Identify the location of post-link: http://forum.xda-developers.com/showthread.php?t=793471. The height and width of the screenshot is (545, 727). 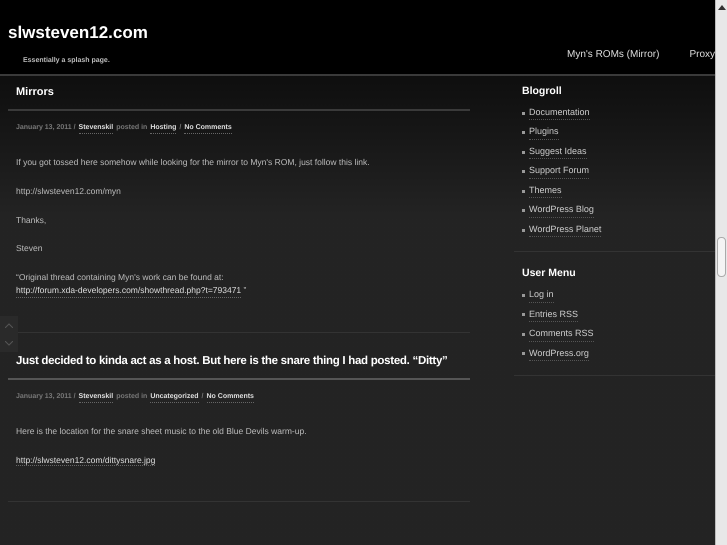
(129, 291).